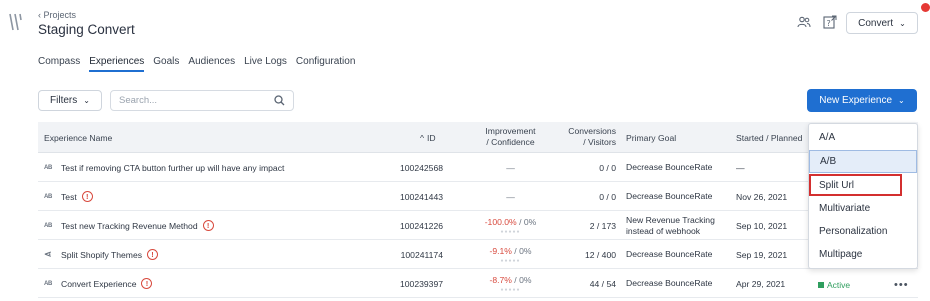 The width and height of the screenshot is (930, 301). I want to click on search-box, so click(202, 100).